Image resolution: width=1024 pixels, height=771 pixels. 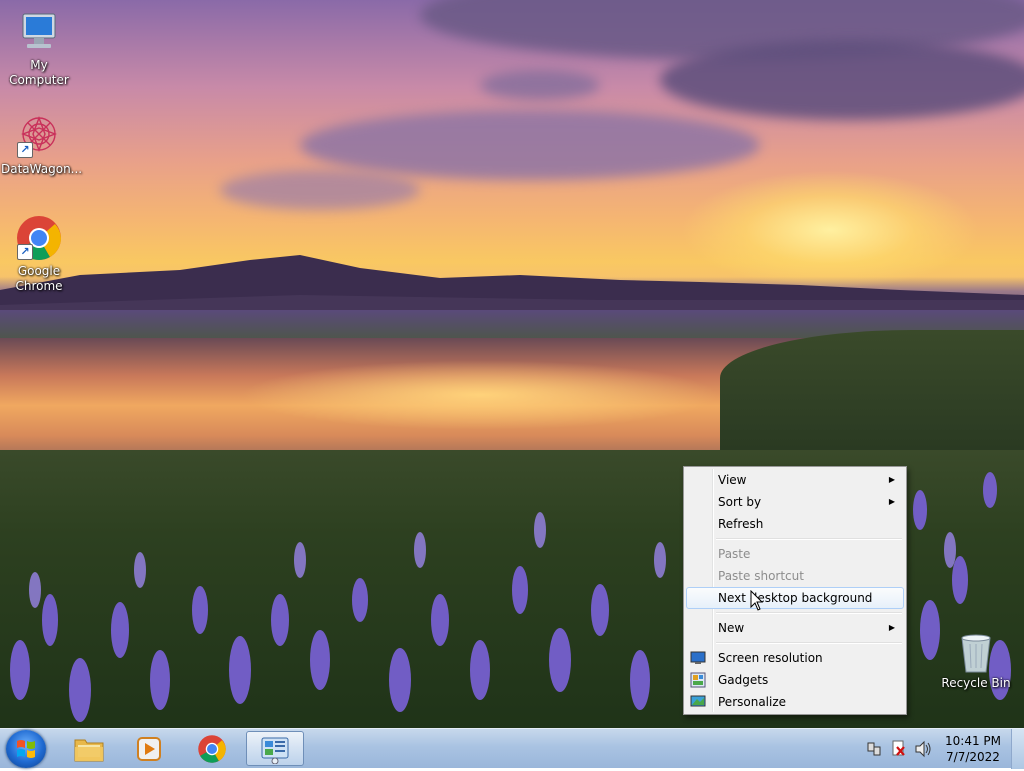 I want to click on taskbar-control-panel, so click(x=275, y=748).